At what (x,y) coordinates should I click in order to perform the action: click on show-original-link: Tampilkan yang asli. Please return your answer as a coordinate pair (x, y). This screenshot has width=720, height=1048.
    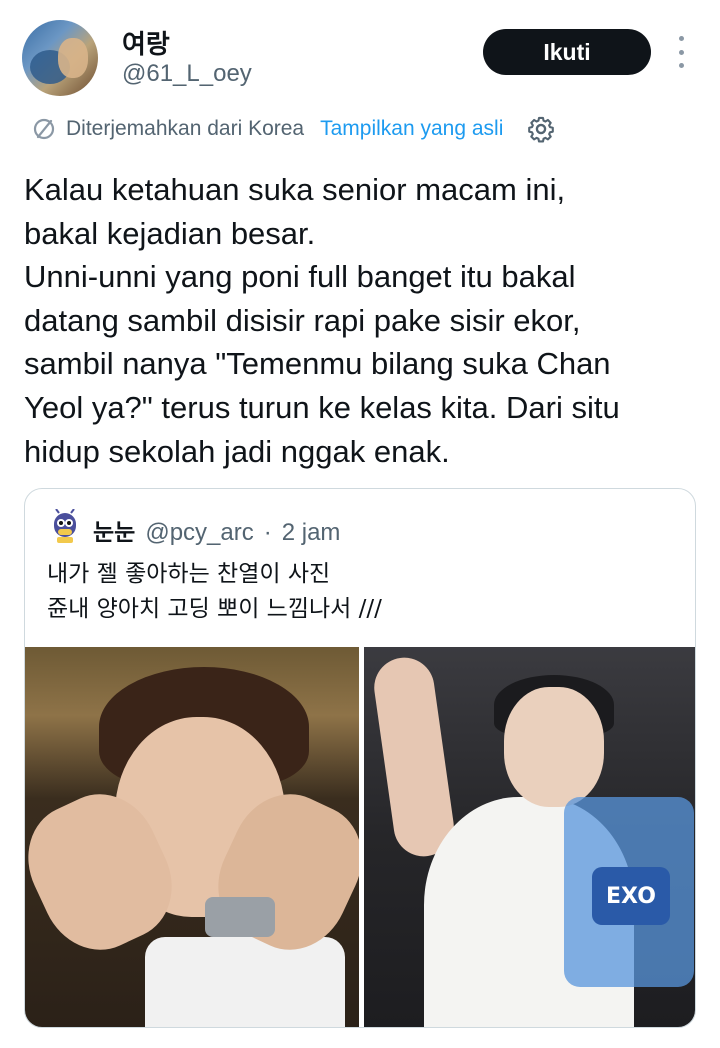
    Looking at the image, I should click on (411, 129).